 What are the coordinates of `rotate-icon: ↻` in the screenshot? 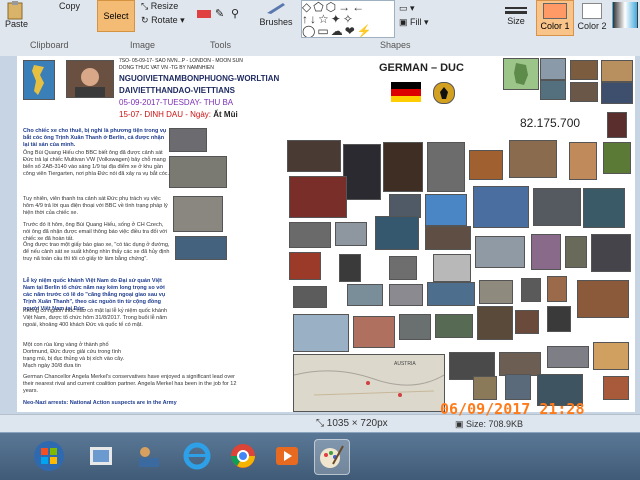 It's located at (145, 20).